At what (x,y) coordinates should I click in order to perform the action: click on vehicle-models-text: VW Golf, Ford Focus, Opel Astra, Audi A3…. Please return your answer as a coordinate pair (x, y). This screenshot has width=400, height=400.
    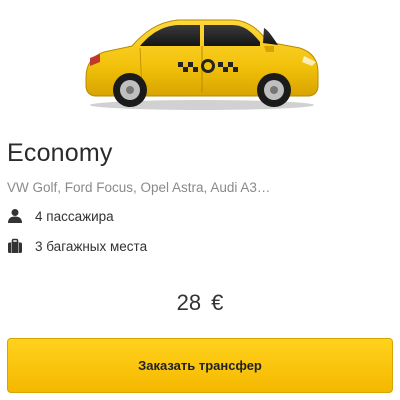
    Looking at the image, I should click on (139, 187).